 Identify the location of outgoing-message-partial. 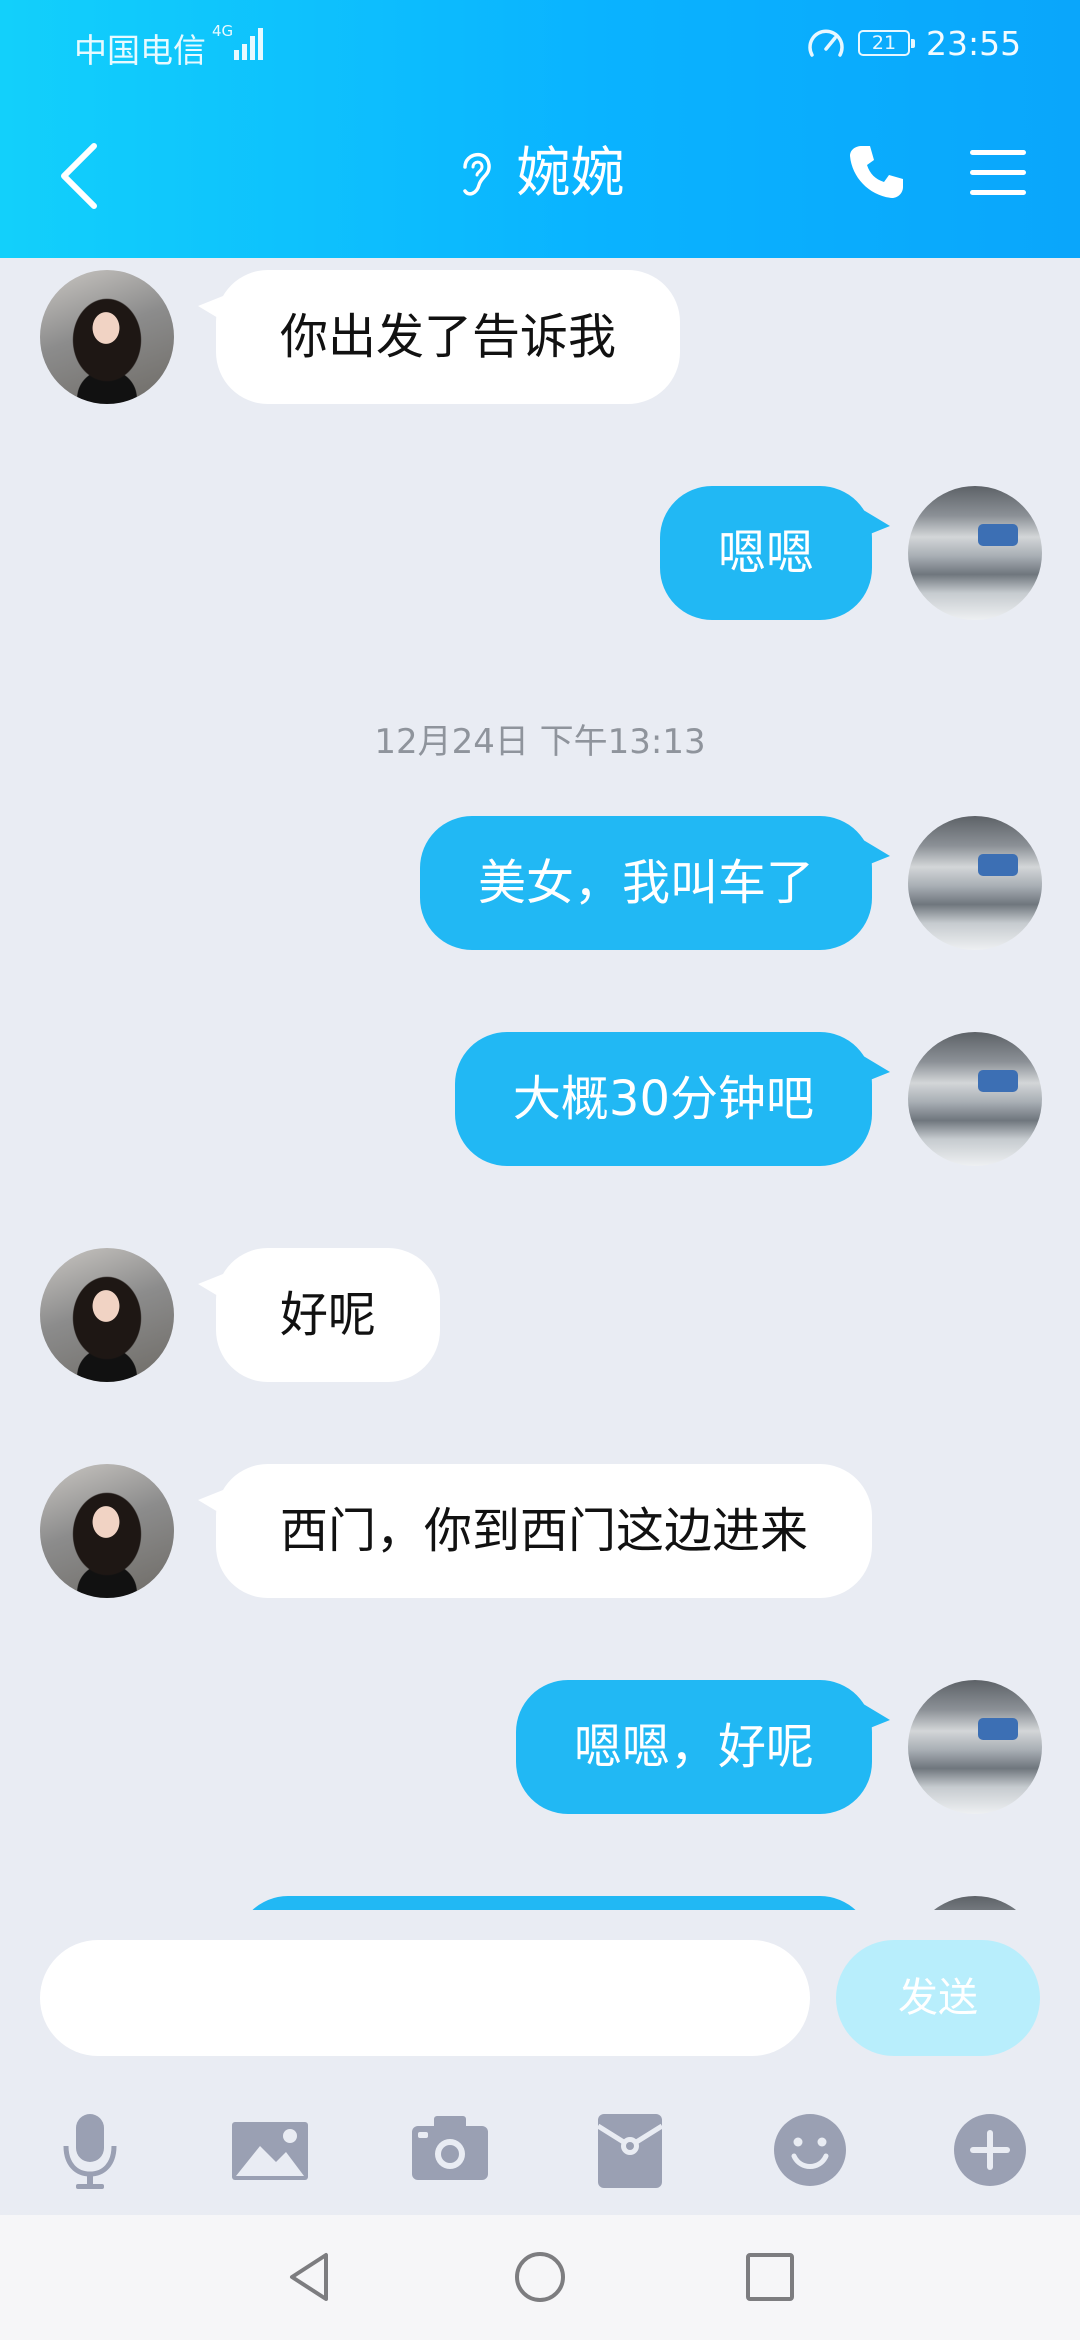
(554, 1903).